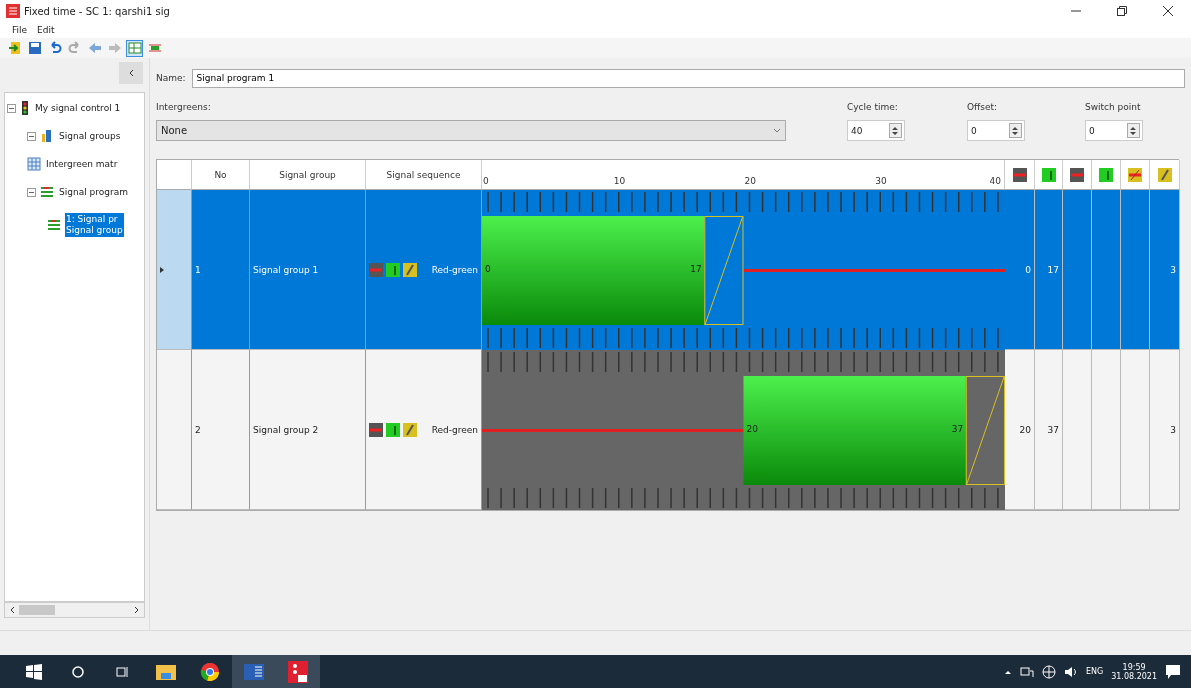  What do you see at coordinates (198, 269) in the screenshot?
I see `table-cell: 1` at bounding box center [198, 269].